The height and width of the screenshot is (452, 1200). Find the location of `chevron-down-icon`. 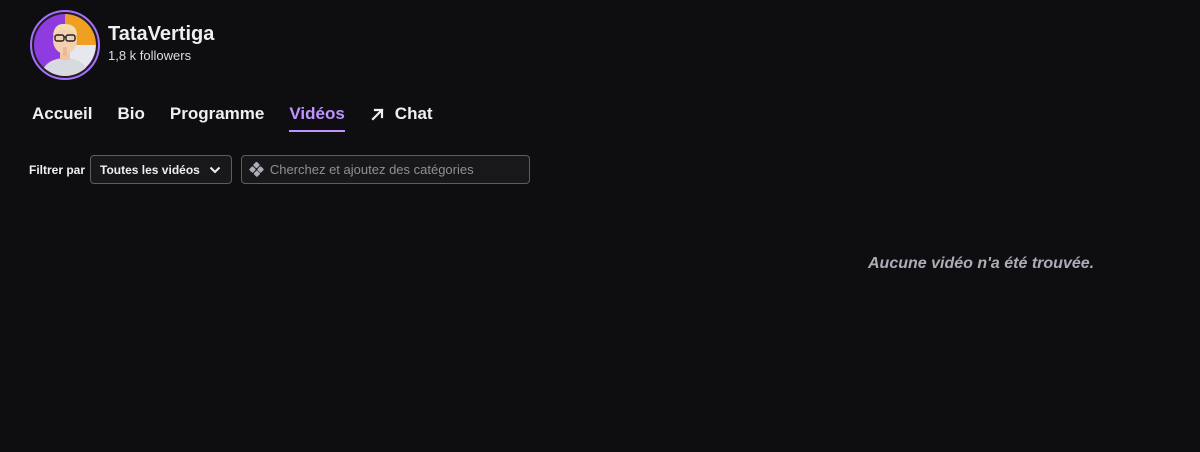

chevron-down-icon is located at coordinates (215, 169).